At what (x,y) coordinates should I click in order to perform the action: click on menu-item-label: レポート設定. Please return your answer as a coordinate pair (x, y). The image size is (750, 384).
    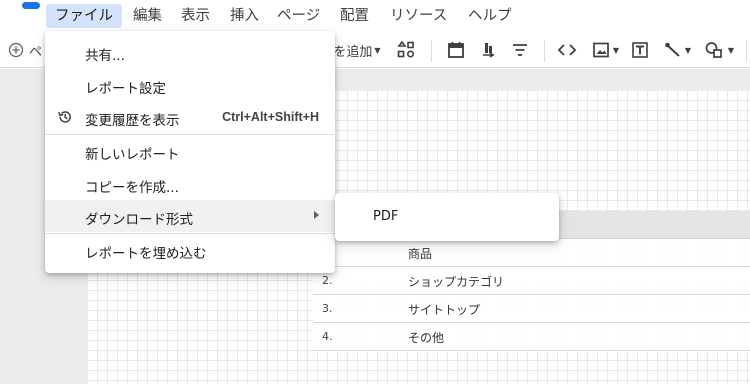
    Looking at the image, I should click on (125, 89).